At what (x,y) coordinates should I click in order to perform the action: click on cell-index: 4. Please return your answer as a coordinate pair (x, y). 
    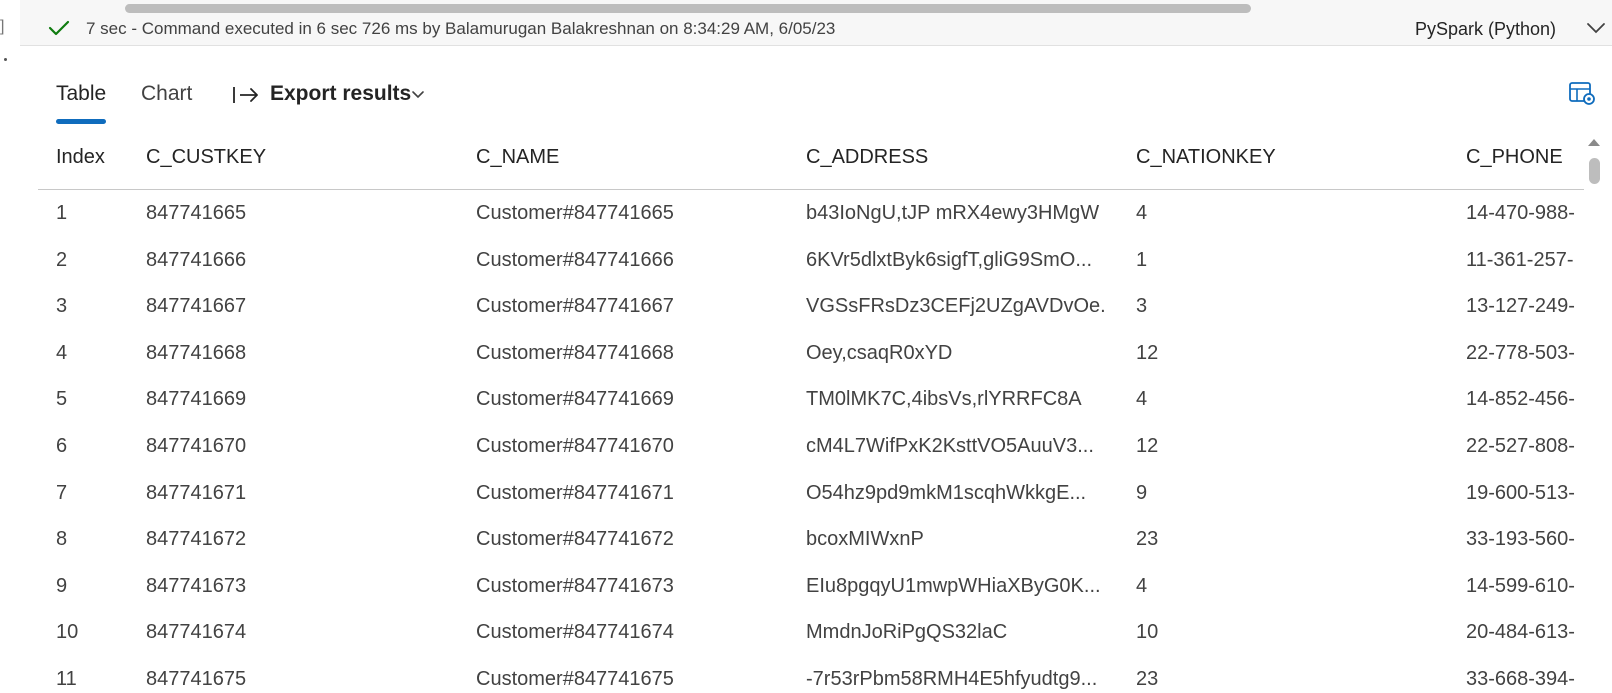
    Looking at the image, I should click on (62, 352).